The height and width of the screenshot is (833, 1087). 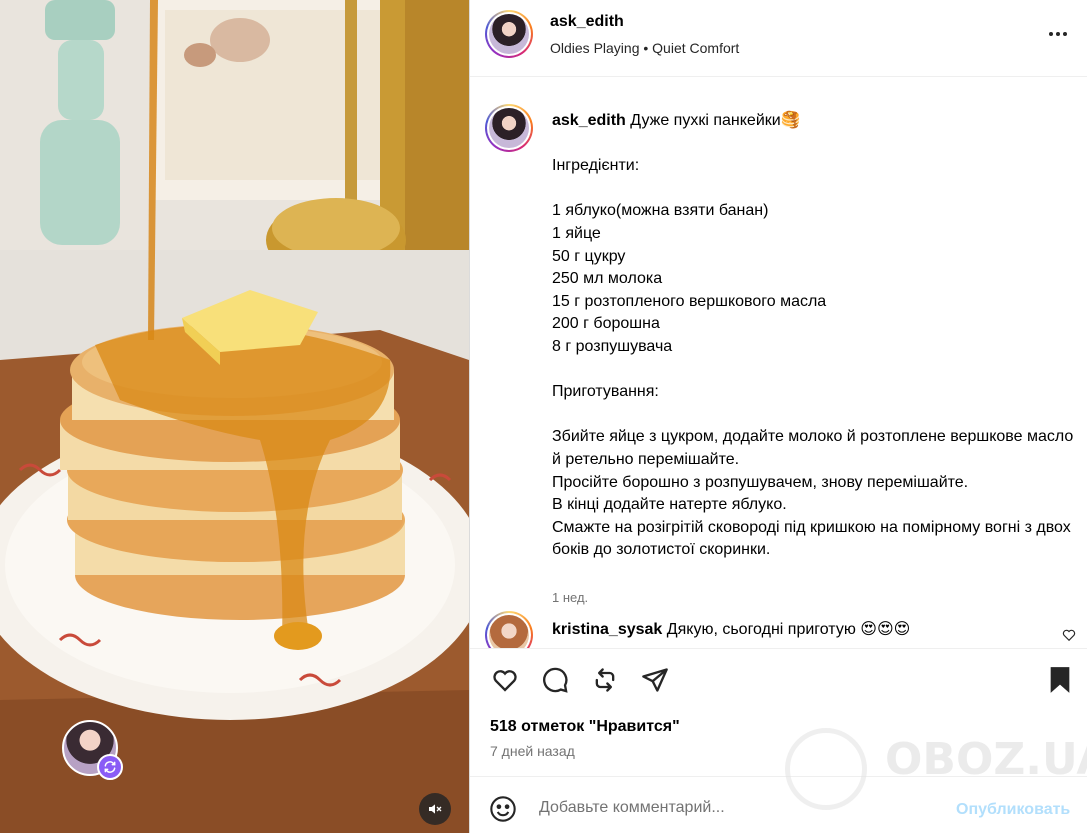 What do you see at coordinates (605, 392) in the screenshot?
I see `caption-line: Приготування:` at bounding box center [605, 392].